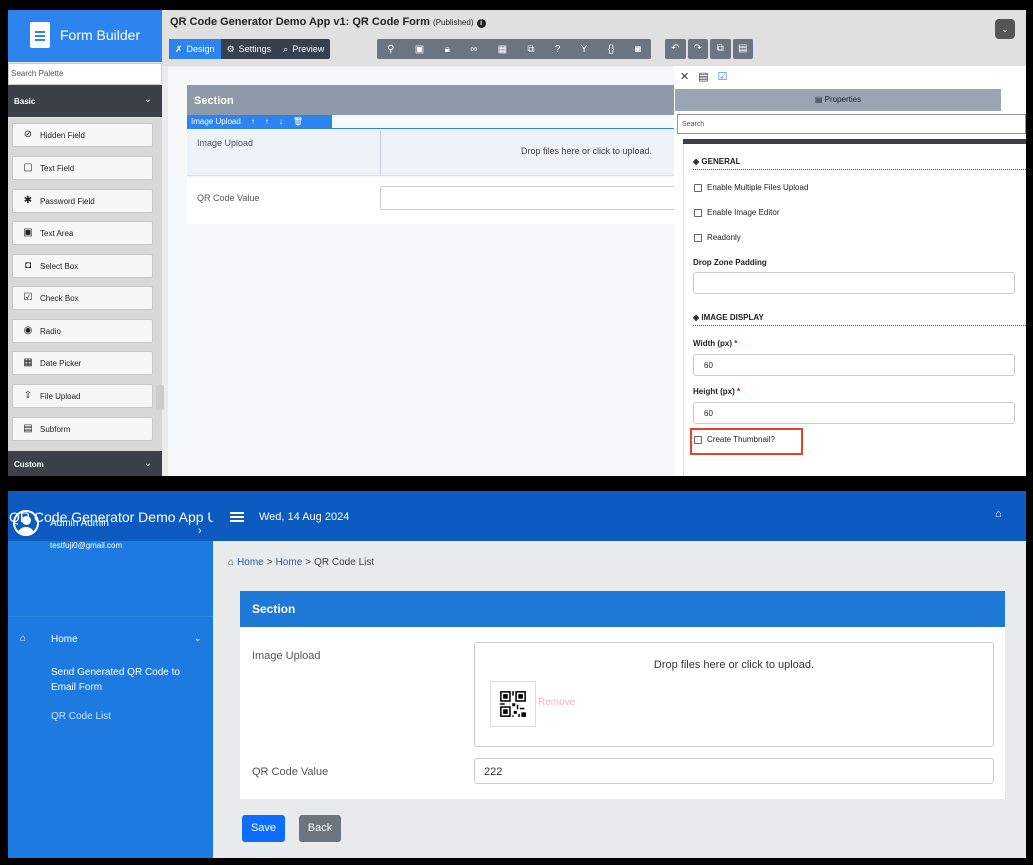 Image resolution: width=1033 pixels, height=865 pixels. I want to click on palette-subform: ▤ Subform, so click(82, 429).